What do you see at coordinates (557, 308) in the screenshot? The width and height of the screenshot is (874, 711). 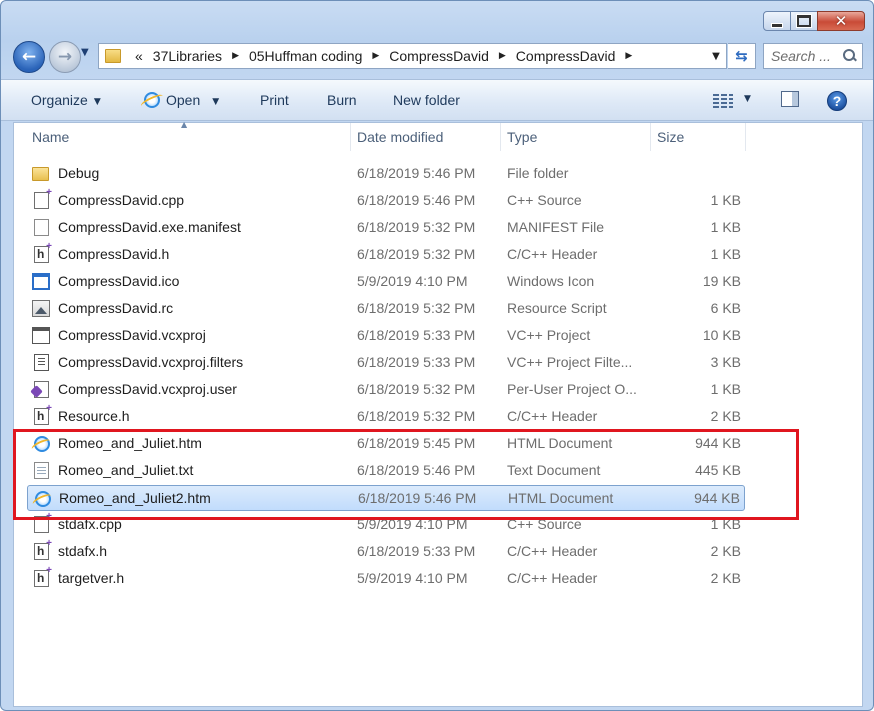 I see `file-type: Resource Script` at bounding box center [557, 308].